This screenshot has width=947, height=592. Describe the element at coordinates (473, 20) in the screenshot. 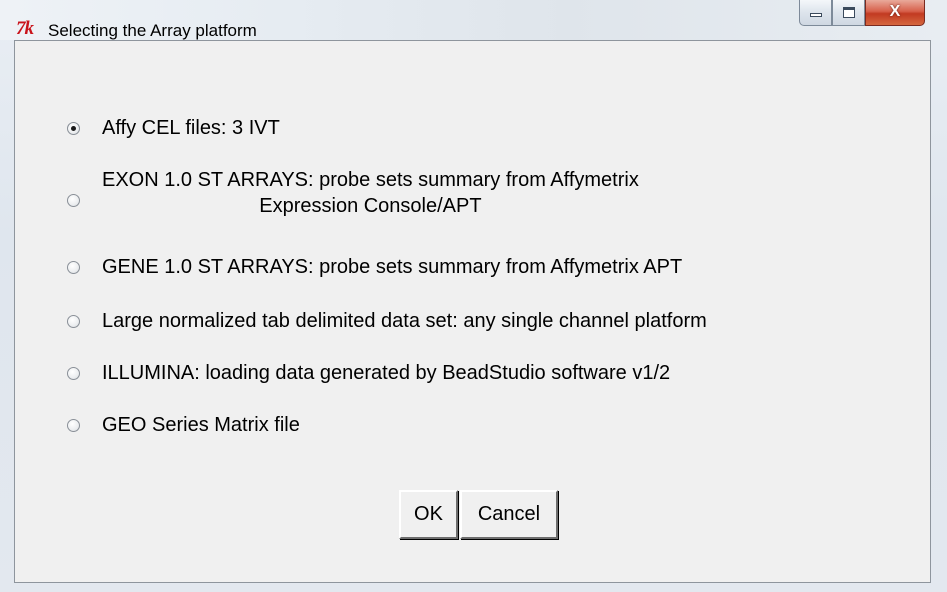

I see `title-bar: 7k Selecting the Array platform X` at that location.